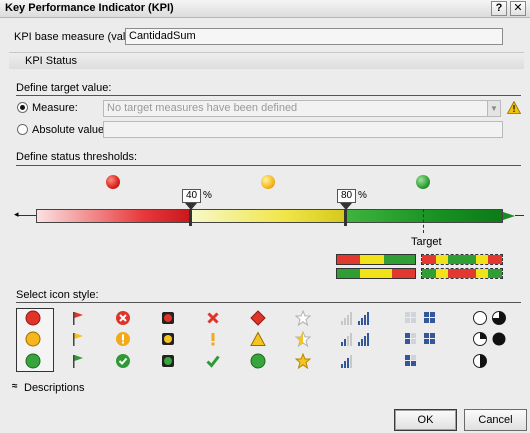 This screenshot has width=530, height=433. Describe the element at coordinates (78, 339) in the screenshot. I see `yellow-flag-icon` at that location.